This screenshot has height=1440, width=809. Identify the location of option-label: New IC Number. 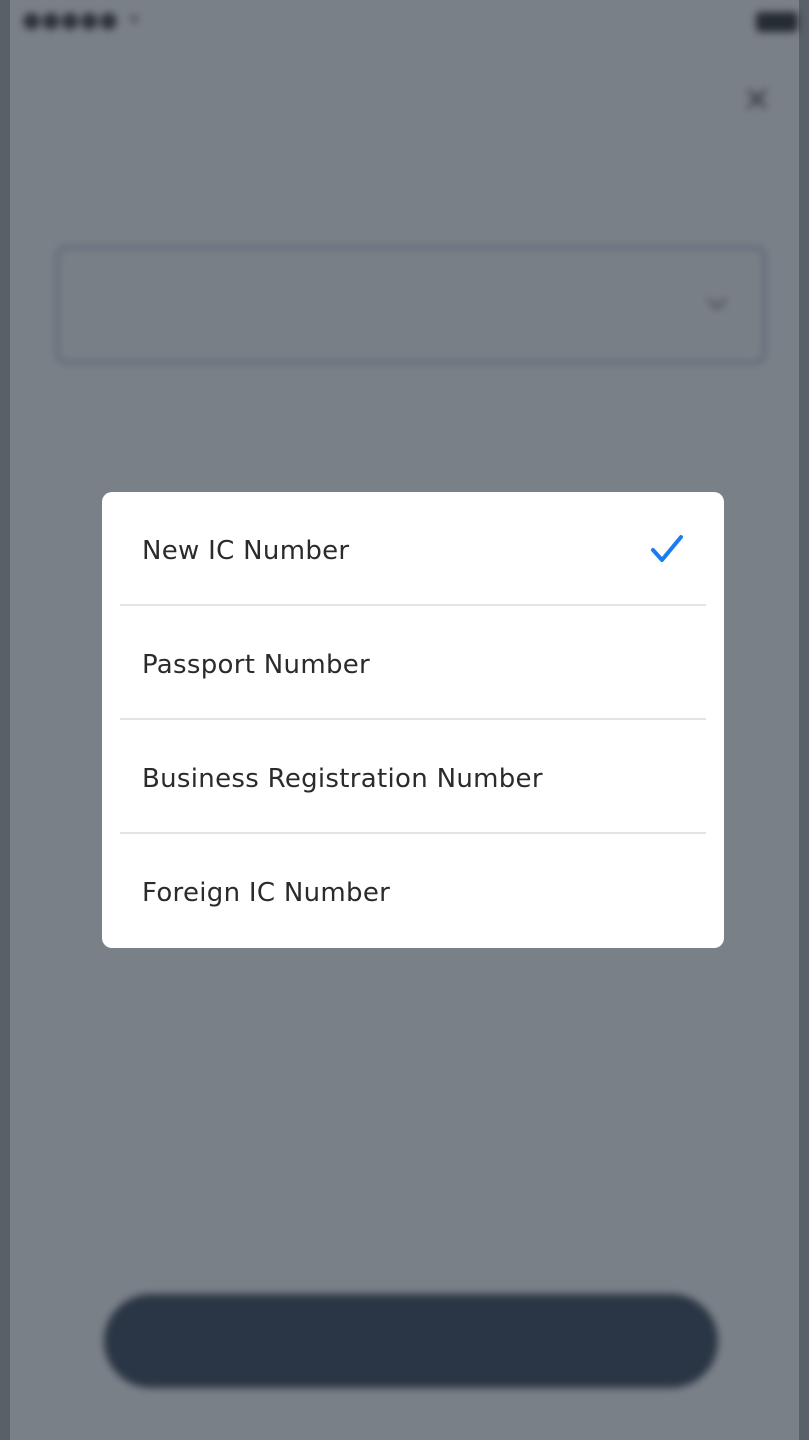
(246, 551).